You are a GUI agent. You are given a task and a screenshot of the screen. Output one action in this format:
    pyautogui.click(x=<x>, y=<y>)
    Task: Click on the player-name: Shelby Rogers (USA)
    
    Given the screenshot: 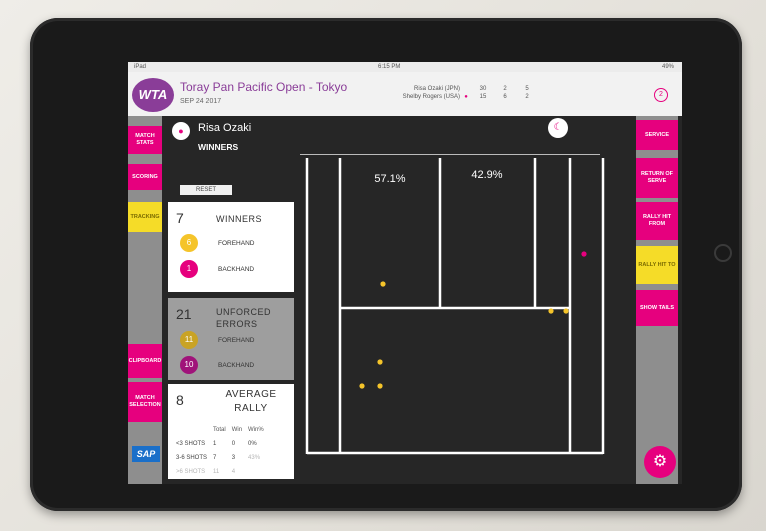 What is the action you would take?
    pyautogui.click(x=431, y=97)
    